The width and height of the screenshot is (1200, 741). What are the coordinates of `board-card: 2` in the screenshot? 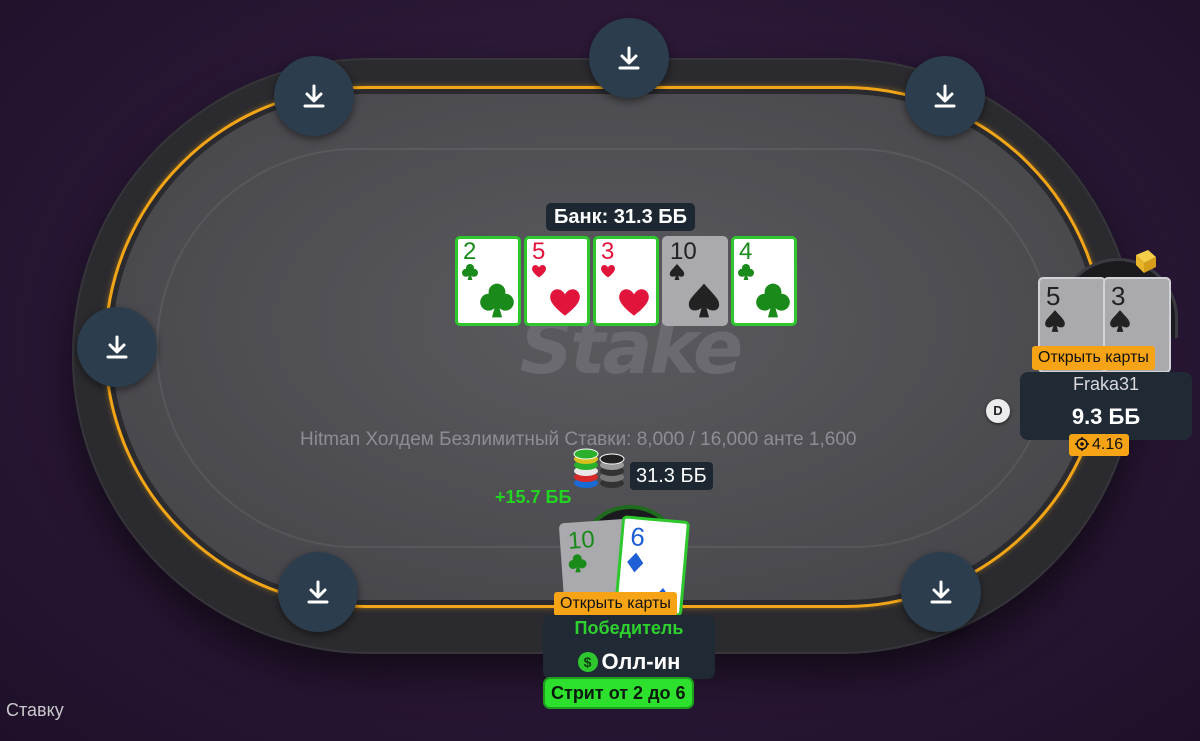 It's located at (488, 281).